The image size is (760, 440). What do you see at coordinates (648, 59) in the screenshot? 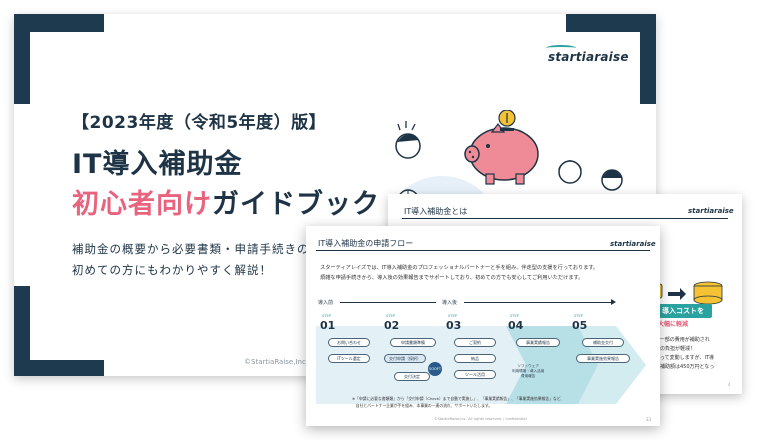
I see `corner-decoration-top-right-vertical` at bounding box center [648, 59].